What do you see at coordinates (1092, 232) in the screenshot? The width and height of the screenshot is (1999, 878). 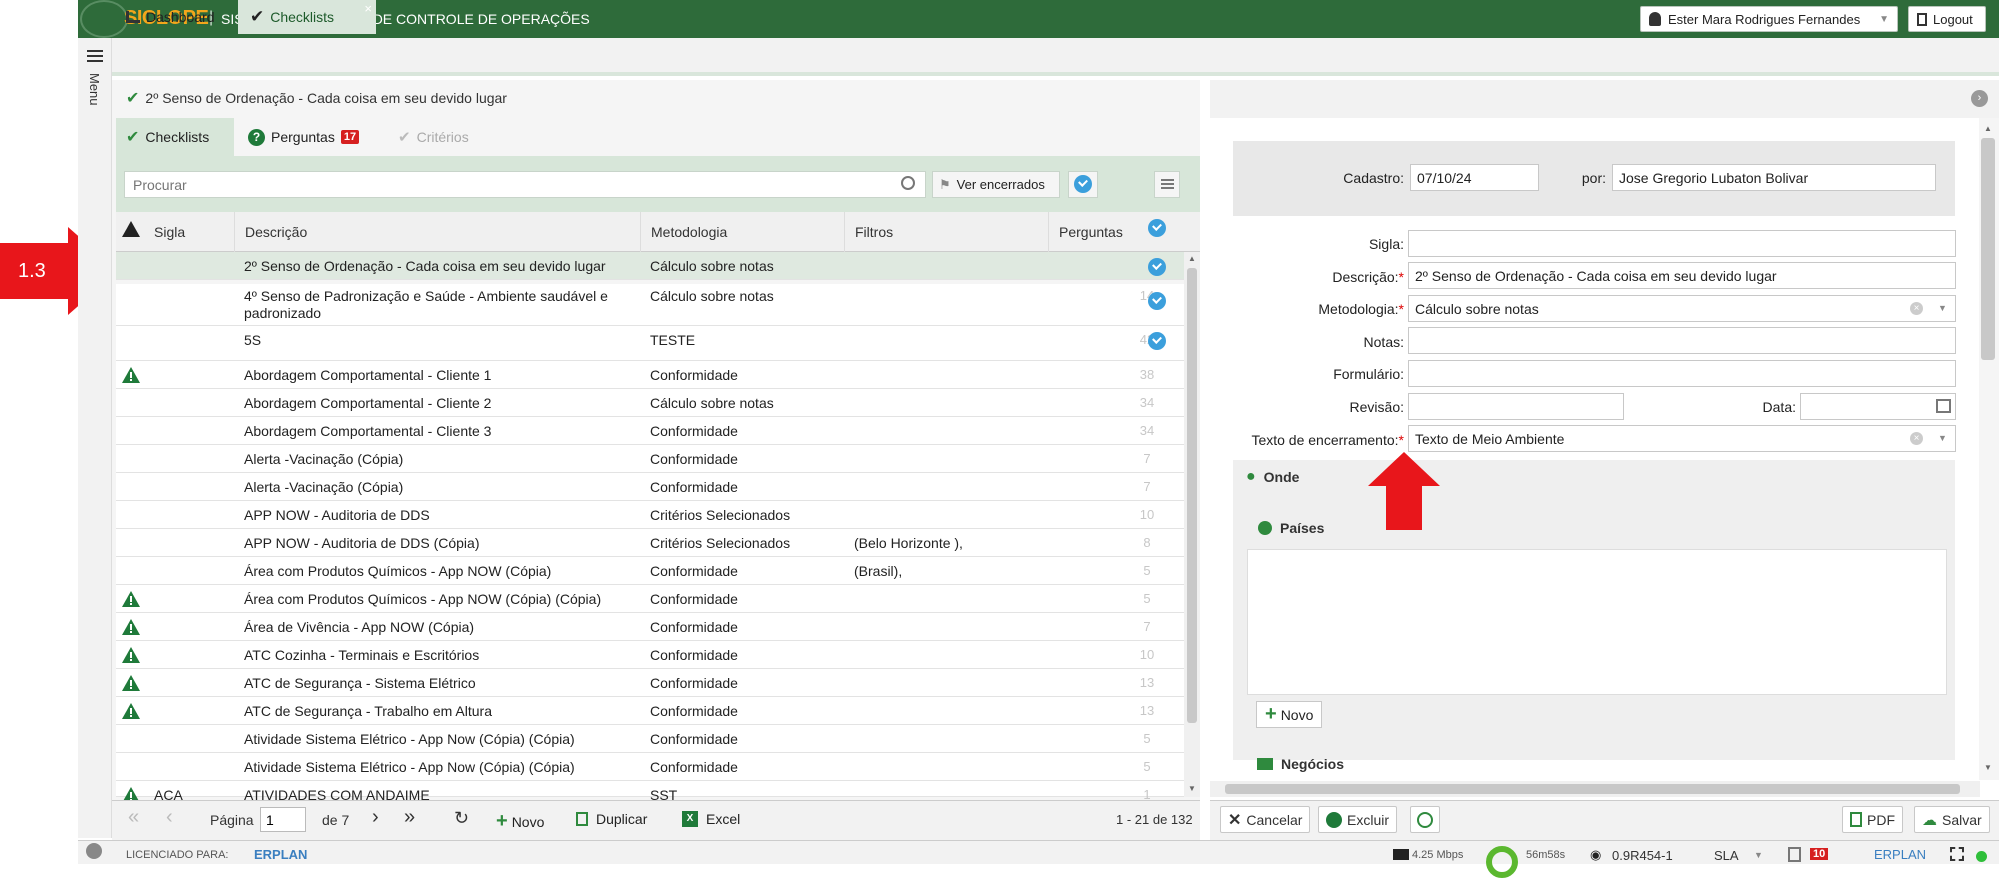 I see `column-header-perguntas: Perguntas` at bounding box center [1092, 232].